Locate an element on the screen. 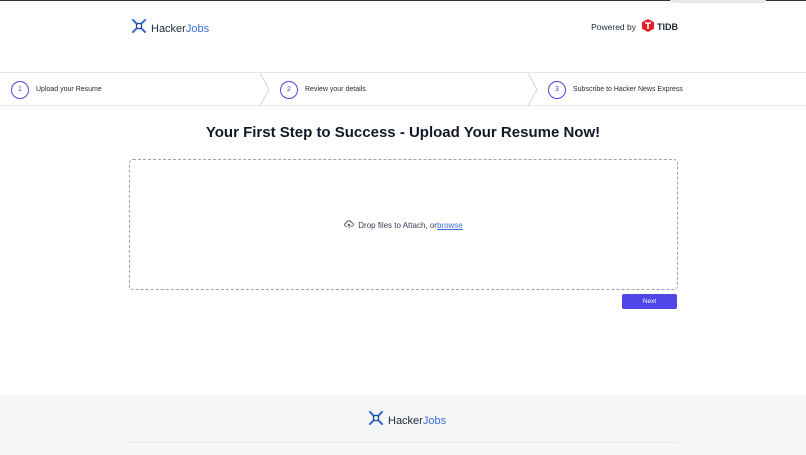 This screenshot has width=806, height=455. step-label: Review your details is located at coordinates (335, 89).